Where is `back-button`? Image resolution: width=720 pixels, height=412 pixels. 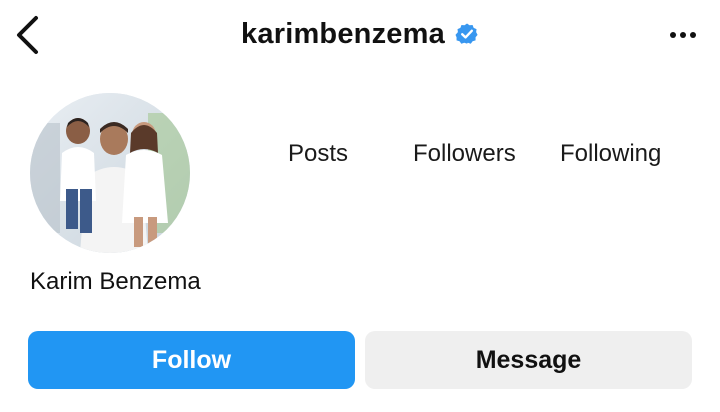
back-button is located at coordinates (27, 35).